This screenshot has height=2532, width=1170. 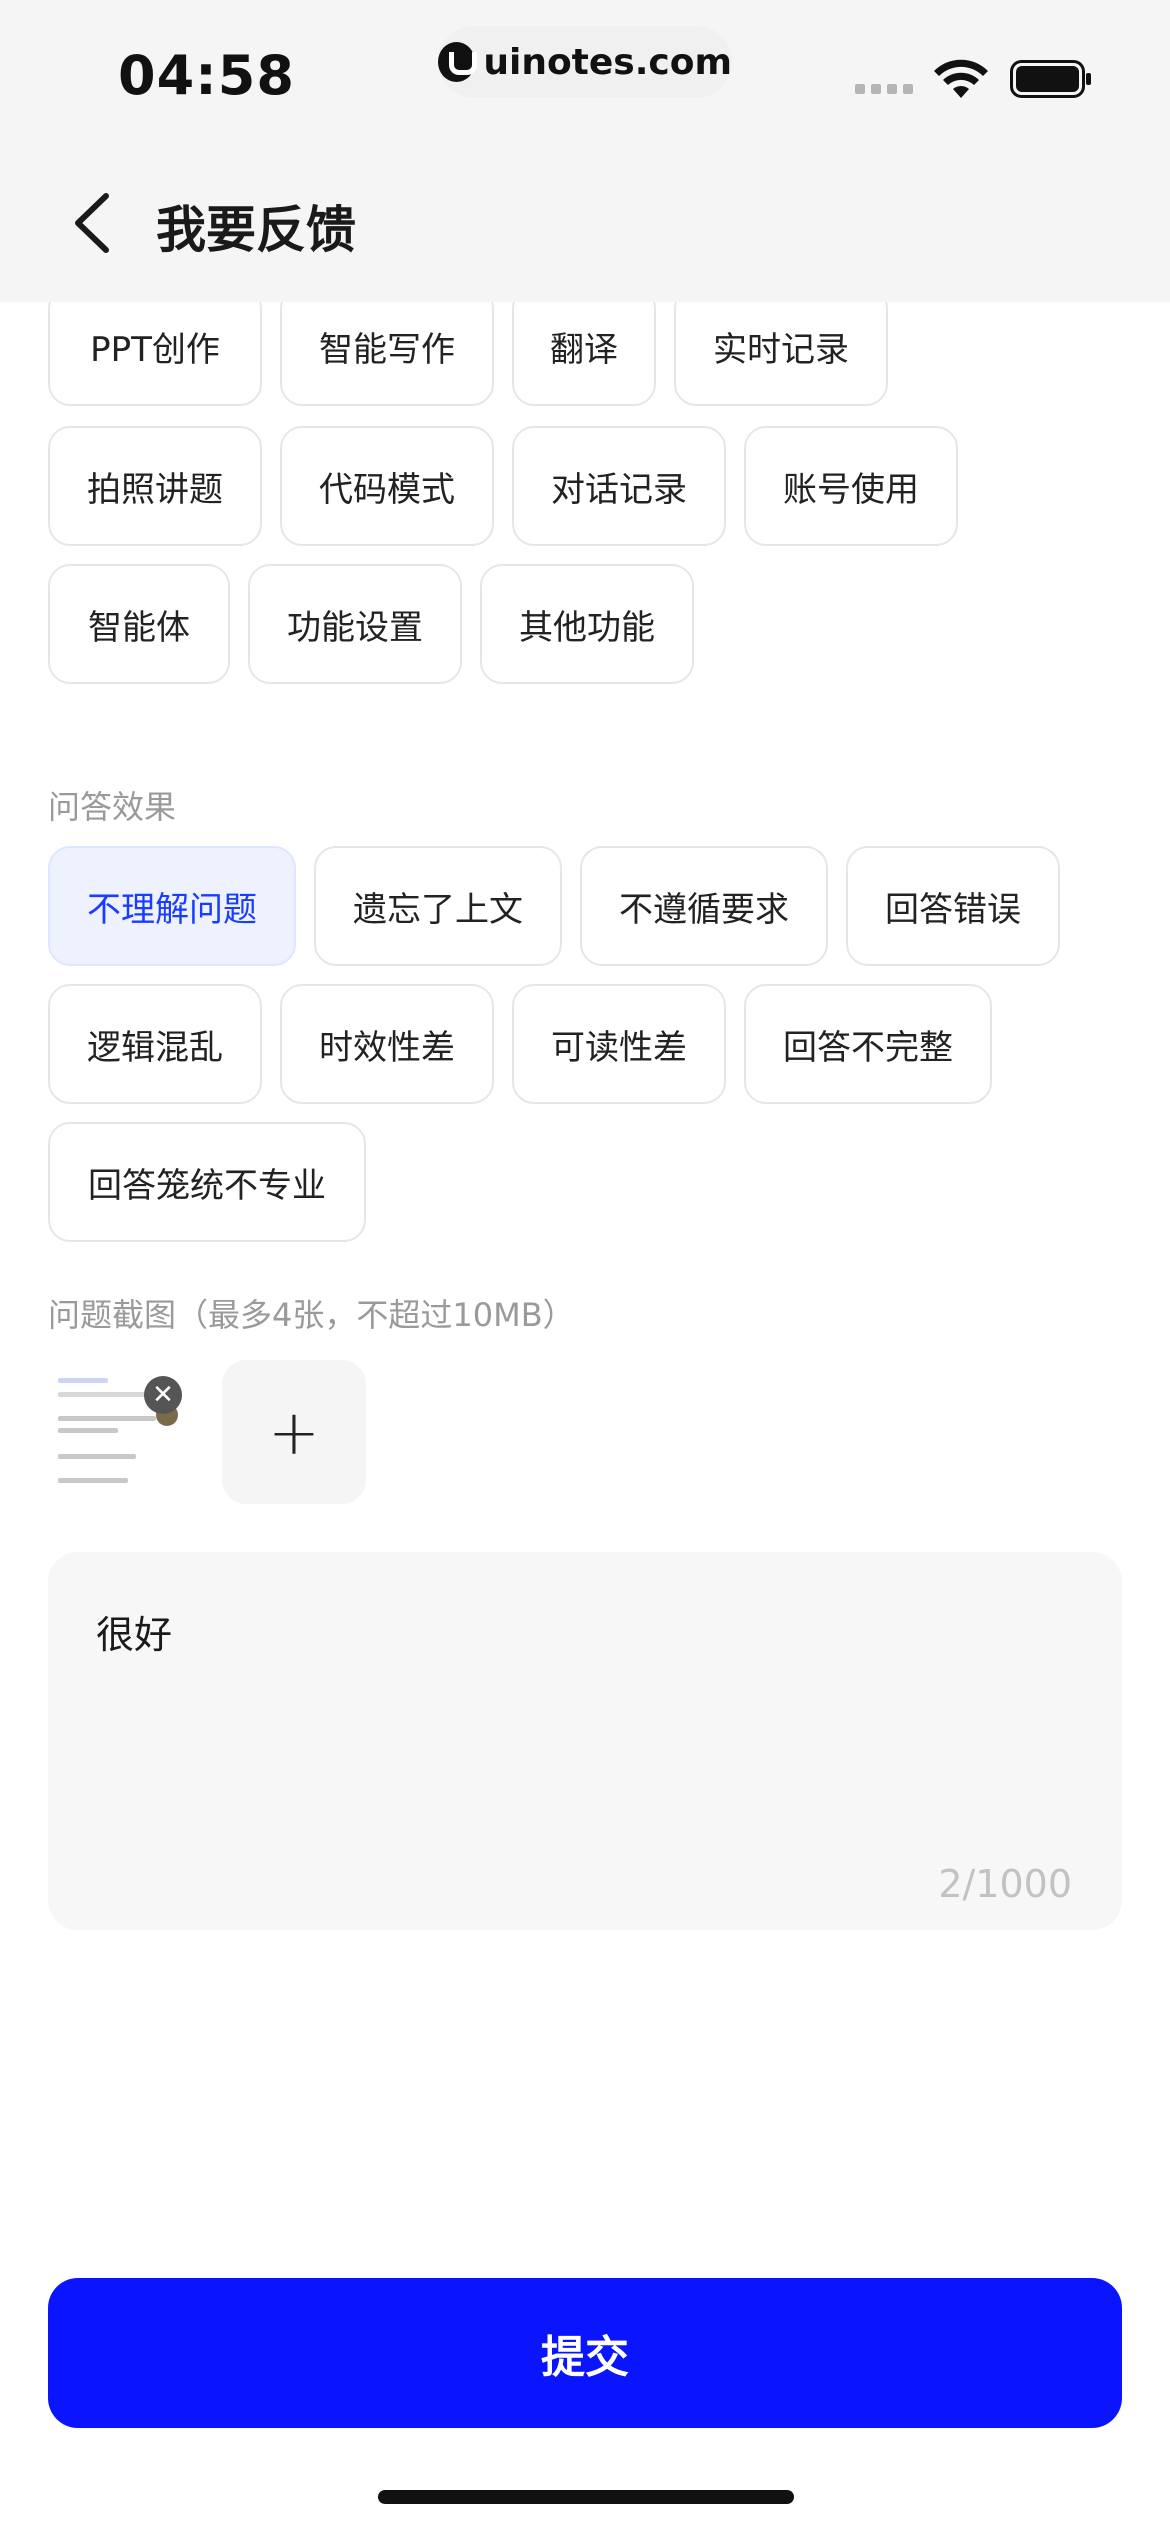 What do you see at coordinates (781, 346) in the screenshot?
I see `chip-realtime-record: 实时记录` at bounding box center [781, 346].